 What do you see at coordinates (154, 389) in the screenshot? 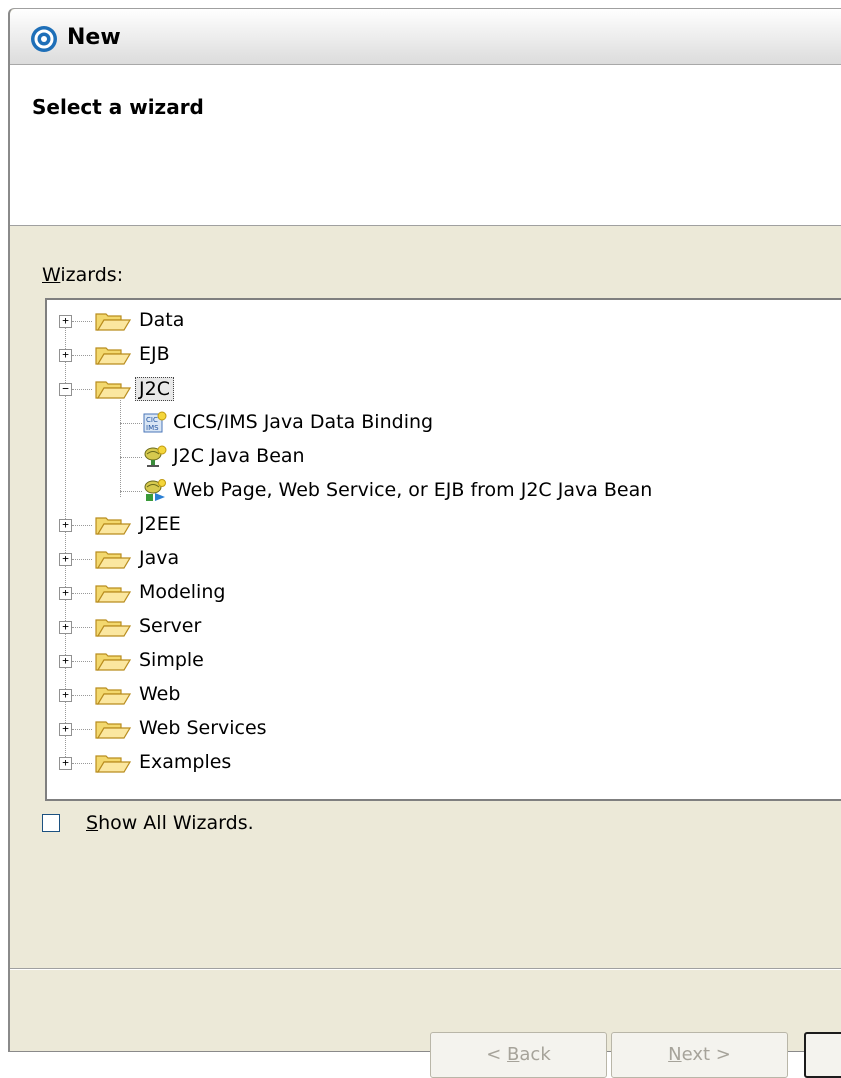
I see `tree-item-label: J2C` at bounding box center [154, 389].